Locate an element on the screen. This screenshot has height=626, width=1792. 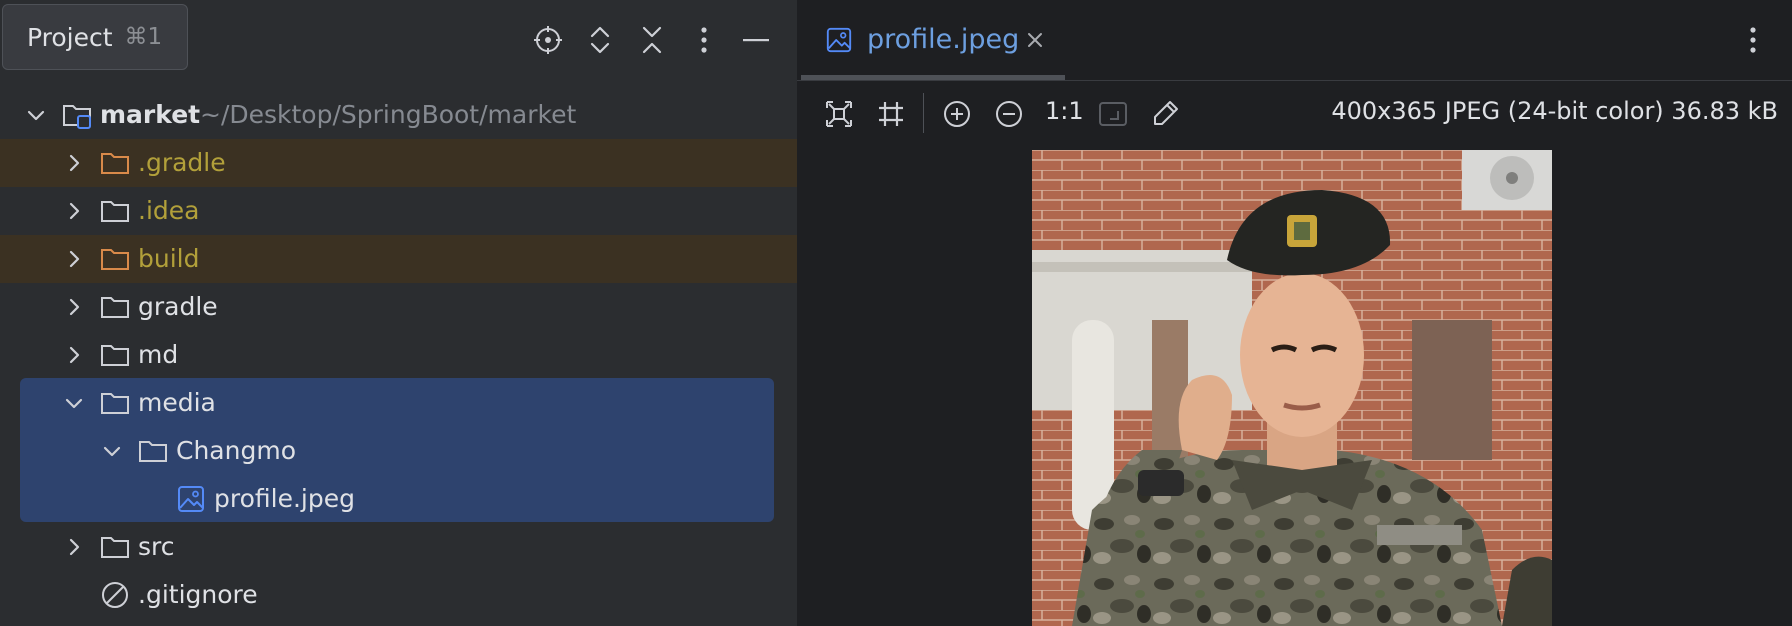
tree-item-profile-jpeg: profile.jpeg is located at coordinates (398, 499).